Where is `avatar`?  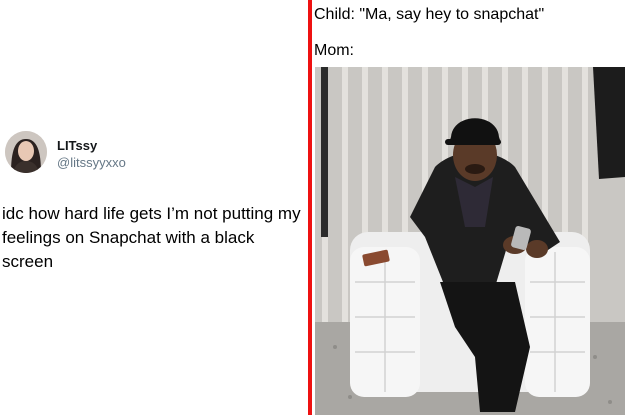 avatar is located at coordinates (26, 152).